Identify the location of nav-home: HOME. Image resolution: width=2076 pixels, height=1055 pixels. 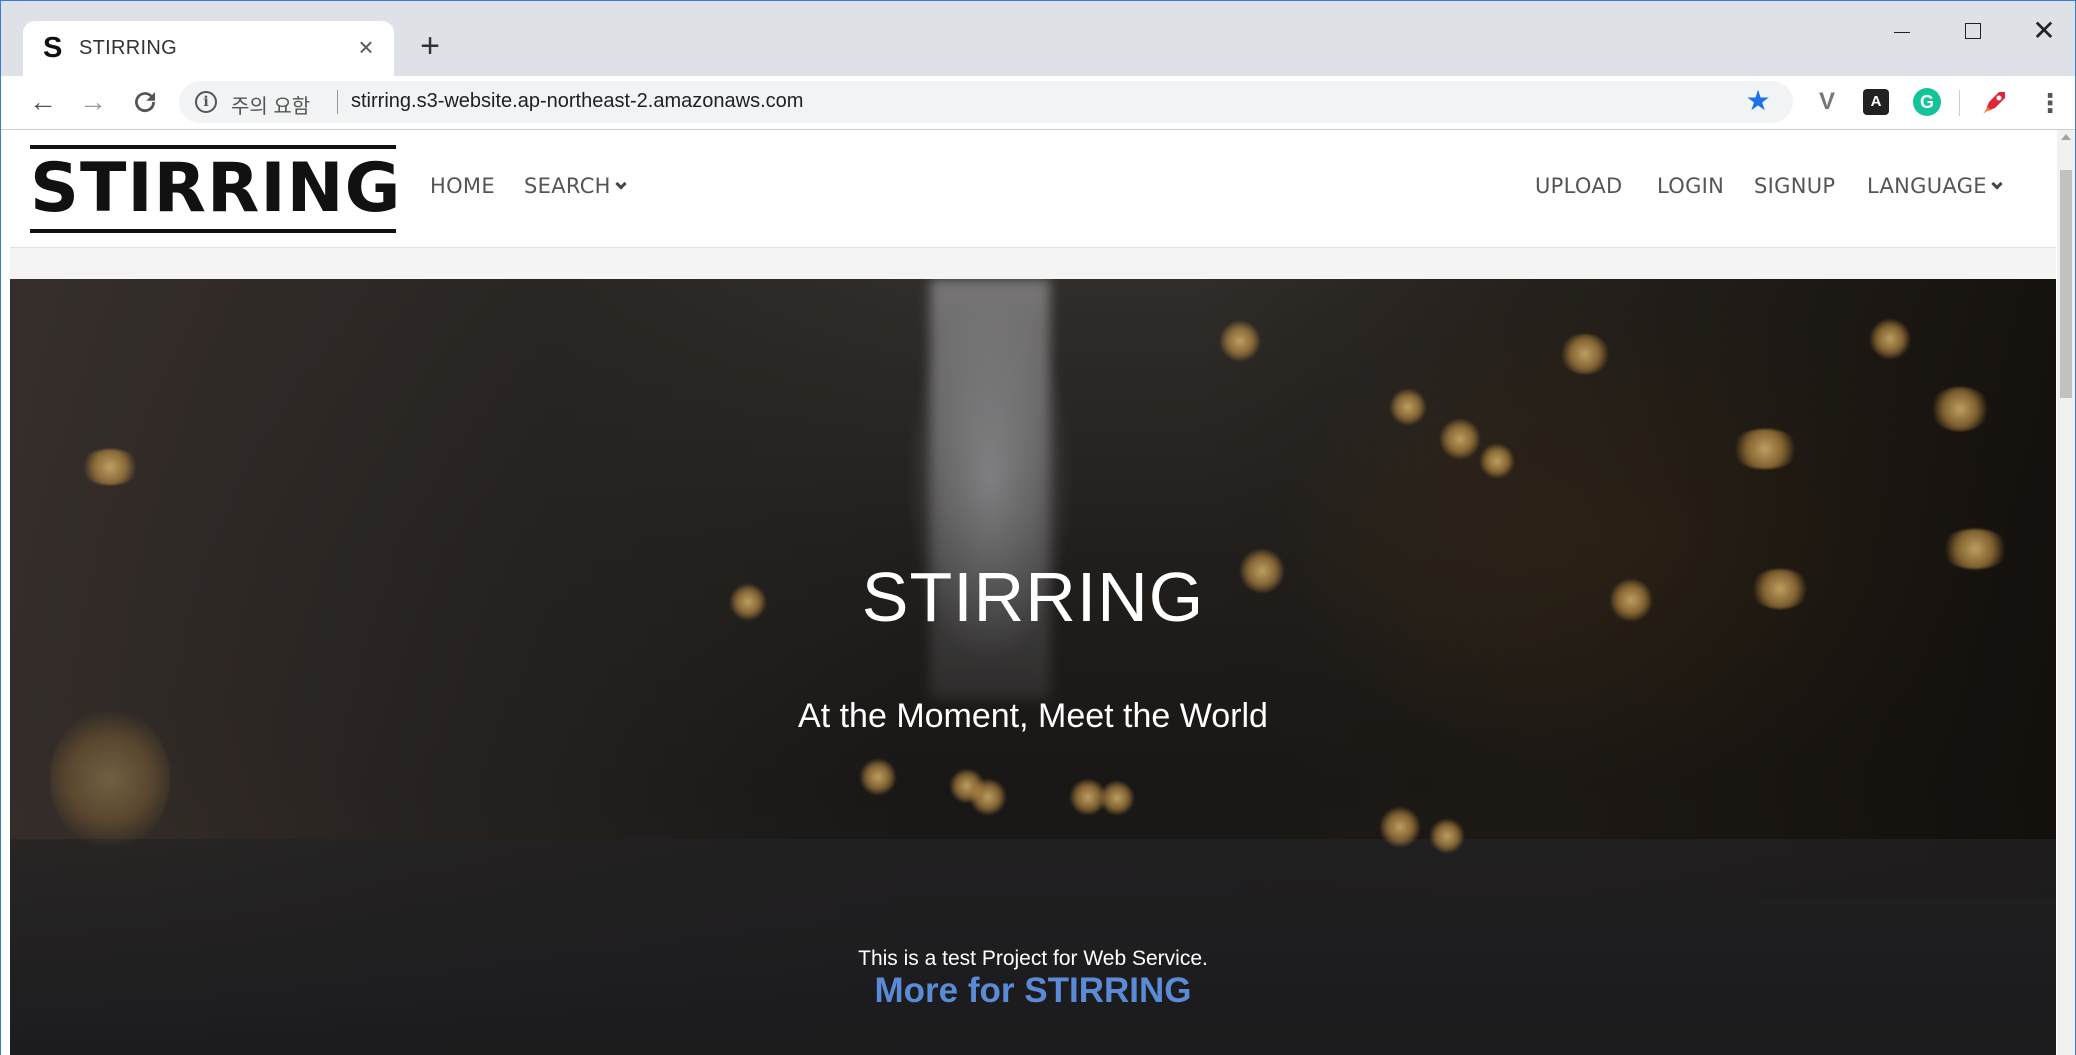
(462, 186).